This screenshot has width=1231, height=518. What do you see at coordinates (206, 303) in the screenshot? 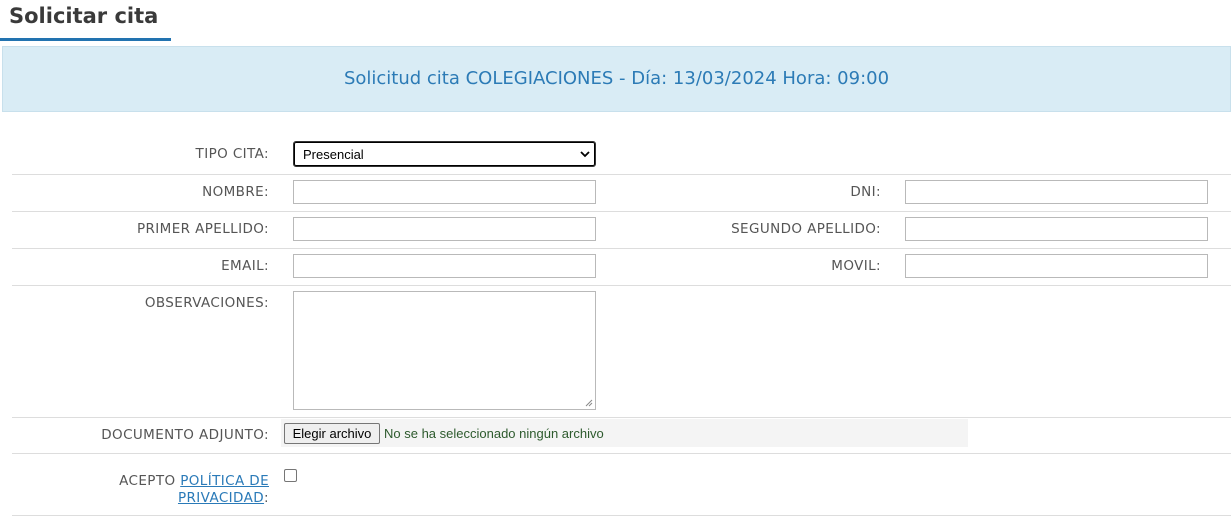
I see `observaciones-label: OBSERVACIONES:` at bounding box center [206, 303].